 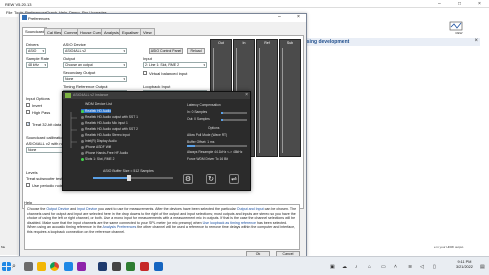 I want to click on wdm-device-name: Realtek HD Audio output with SST 2, so click(x=111, y=129).